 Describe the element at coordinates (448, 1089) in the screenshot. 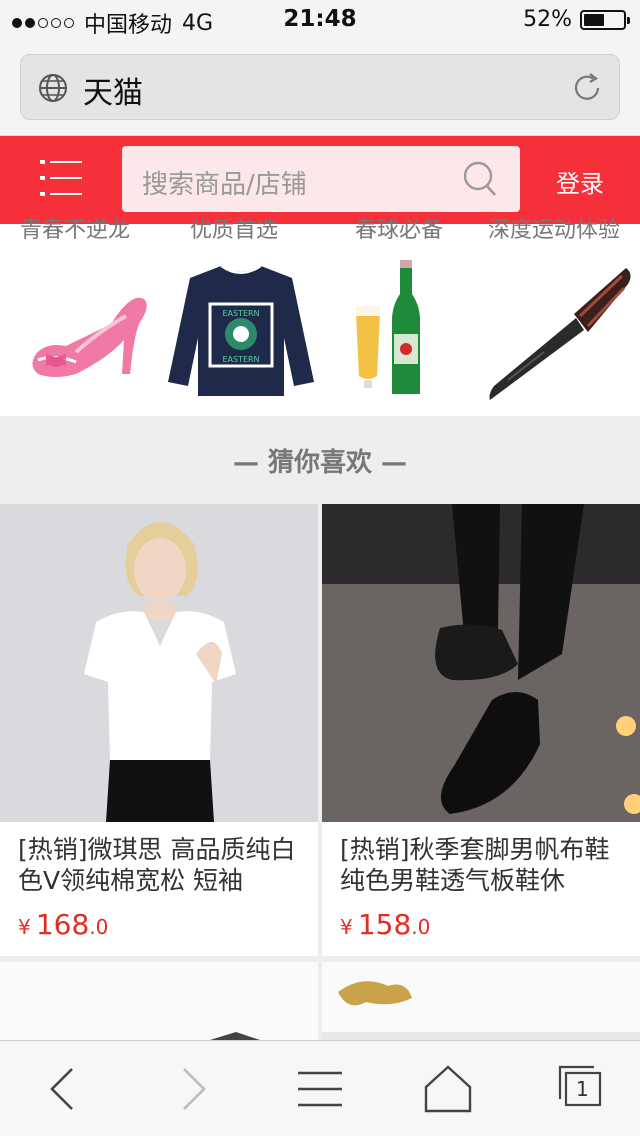

I see `home-icon` at that location.